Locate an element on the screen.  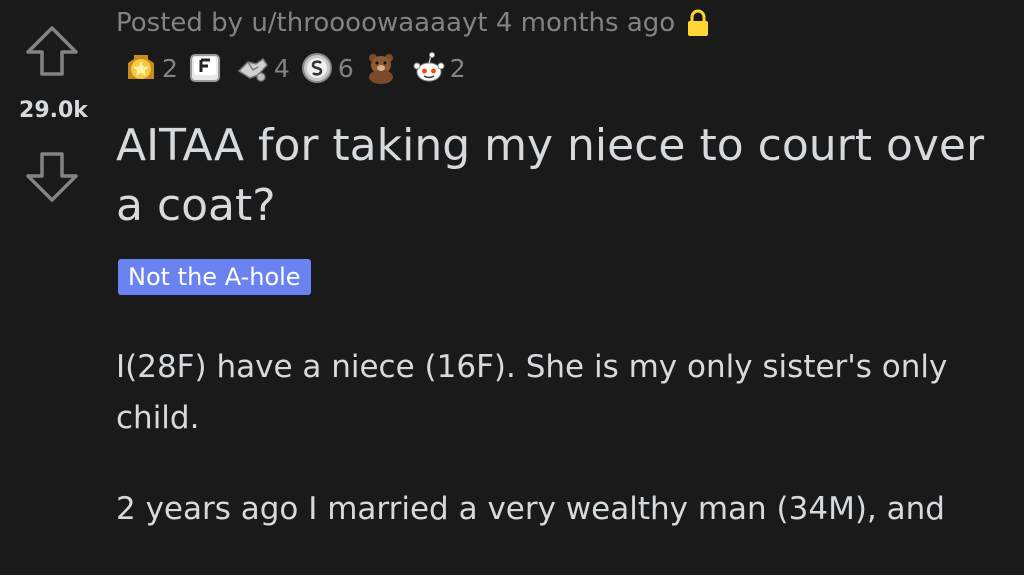
silver-coin-award-icon is located at coordinates (317, 68).